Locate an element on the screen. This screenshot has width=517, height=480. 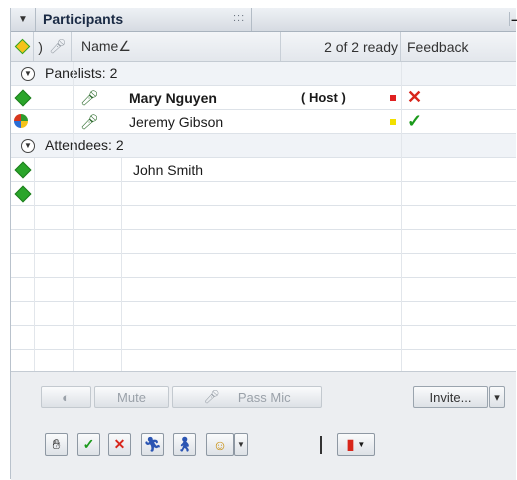
toggle-video-button: ◐ is located at coordinates (66, 397).